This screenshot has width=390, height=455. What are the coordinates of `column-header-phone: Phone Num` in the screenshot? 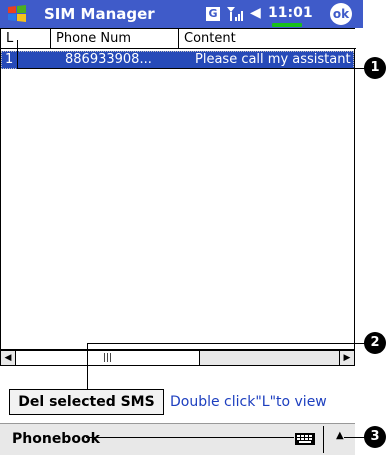 It's located at (115, 39).